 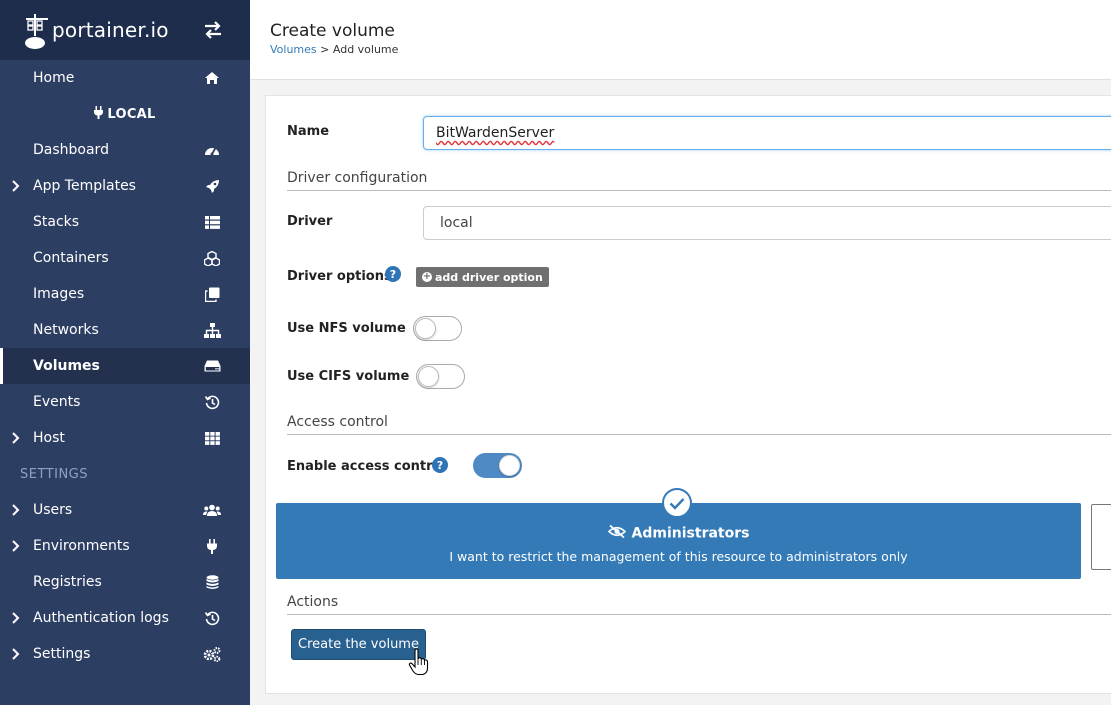 I want to click on sidebar-item-users: Users, so click(x=125, y=510).